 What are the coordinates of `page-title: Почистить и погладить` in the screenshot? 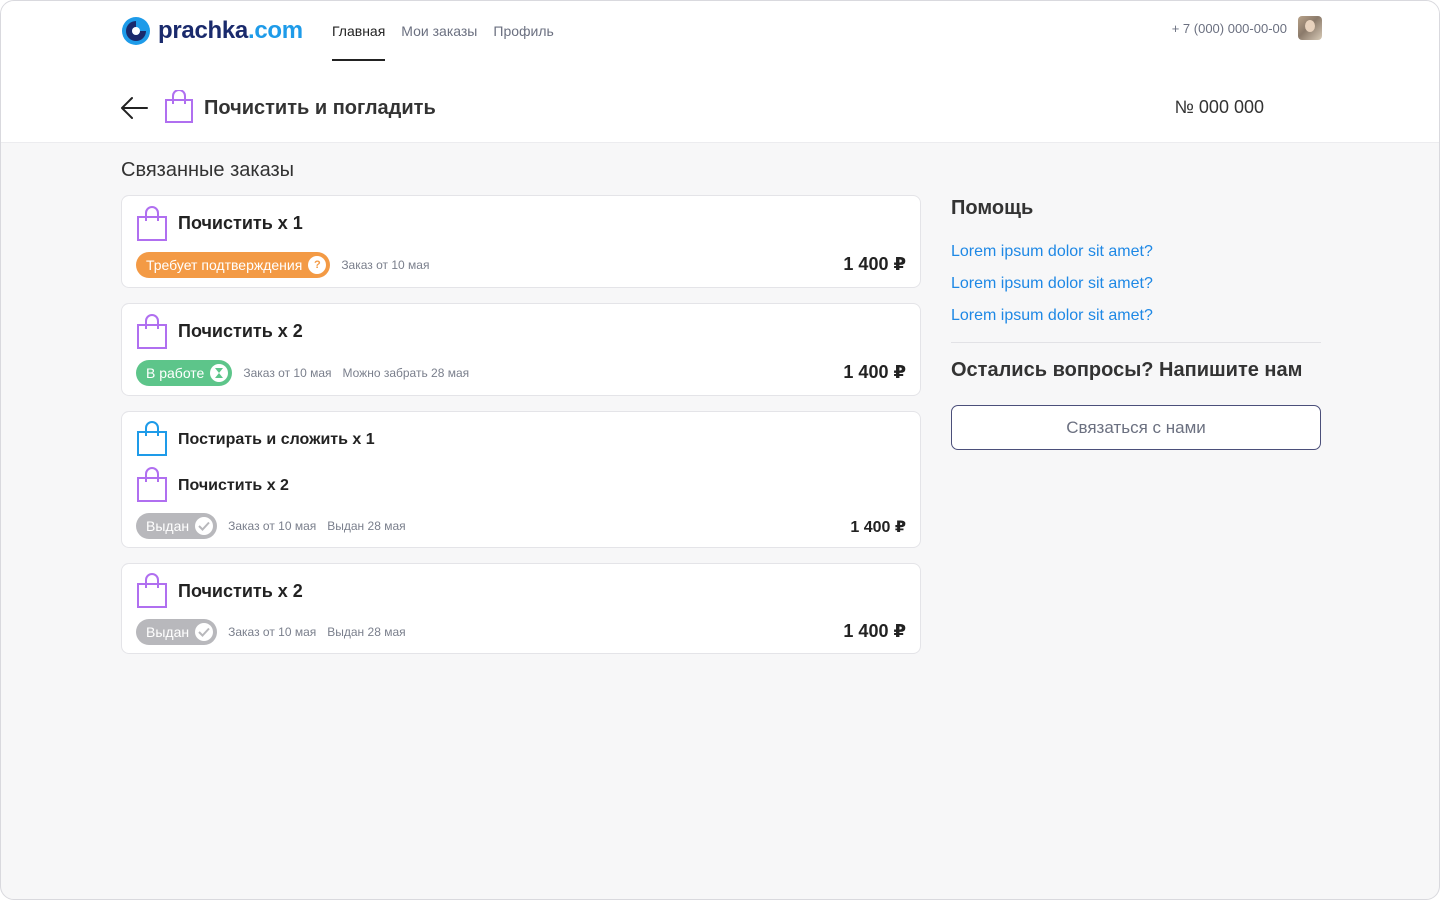 It's located at (320, 108).